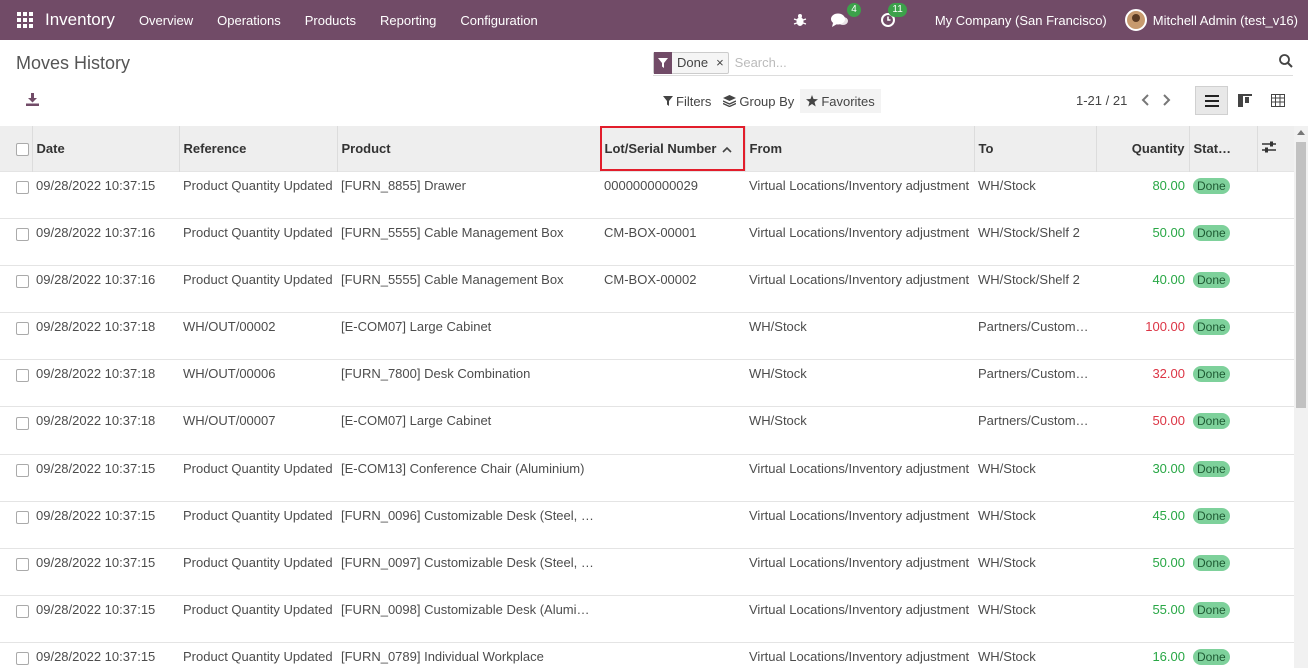 Image resolution: width=1308 pixels, height=668 pixels. What do you see at coordinates (848, 101) in the screenshot?
I see `favorites-label: Favorites` at bounding box center [848, 101].